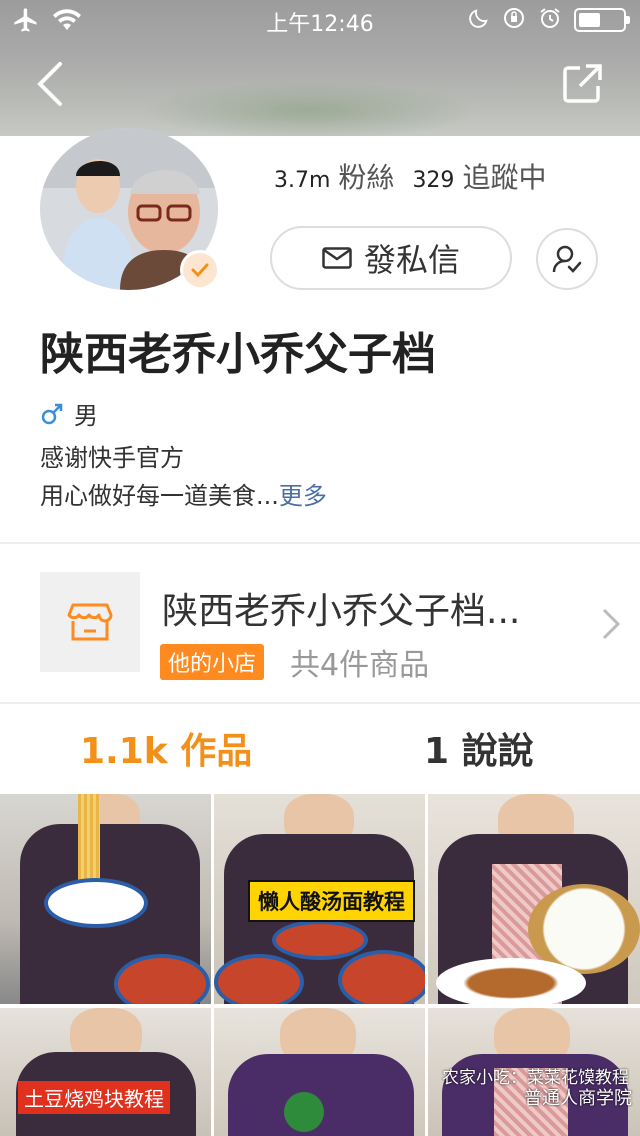  I want to click on share-button, so click(582, 84).